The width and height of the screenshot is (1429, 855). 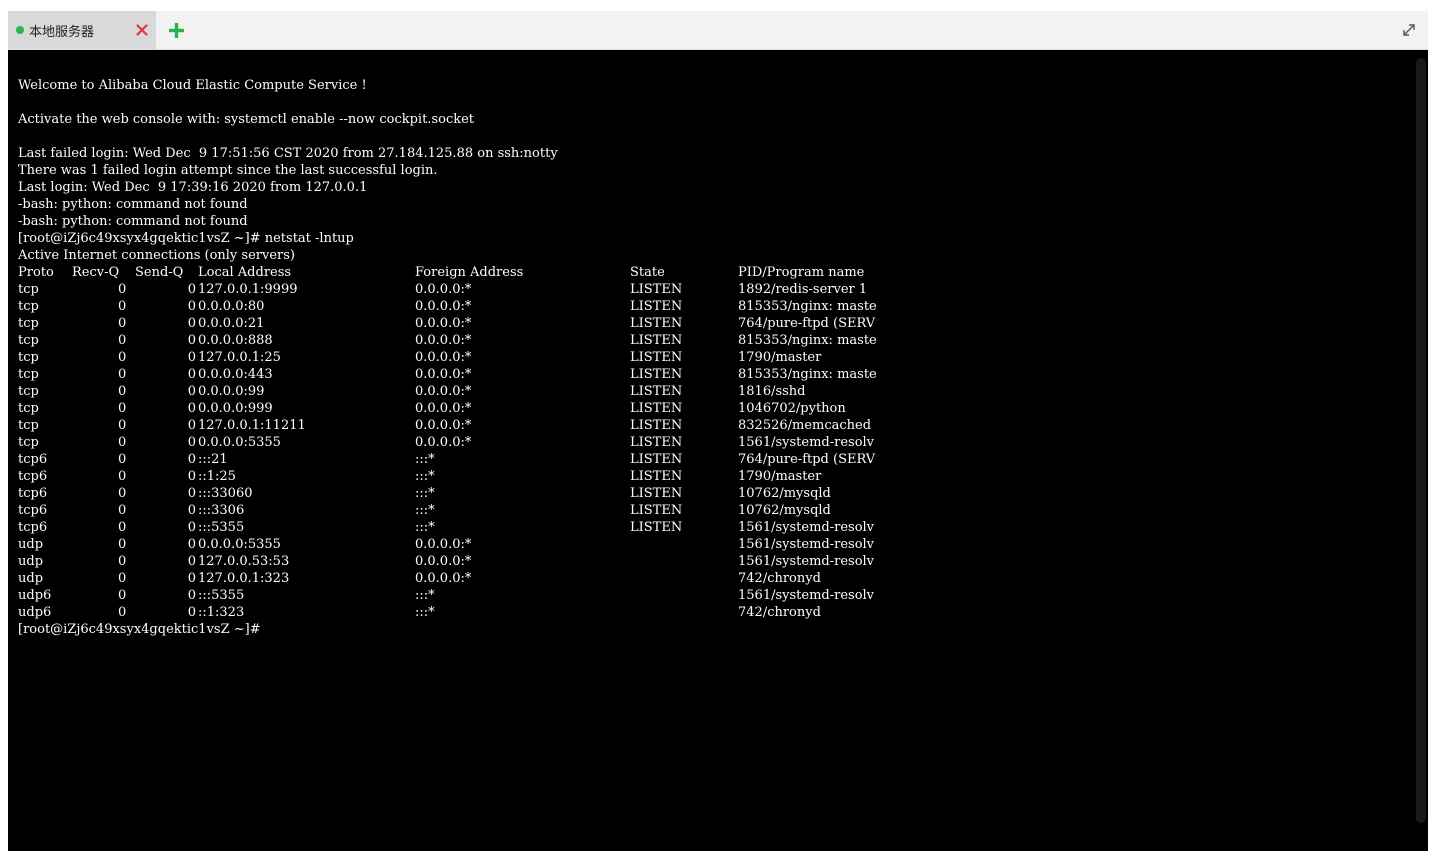 I want to click on scrollbar-thumb, so click(x=1421, y=440).